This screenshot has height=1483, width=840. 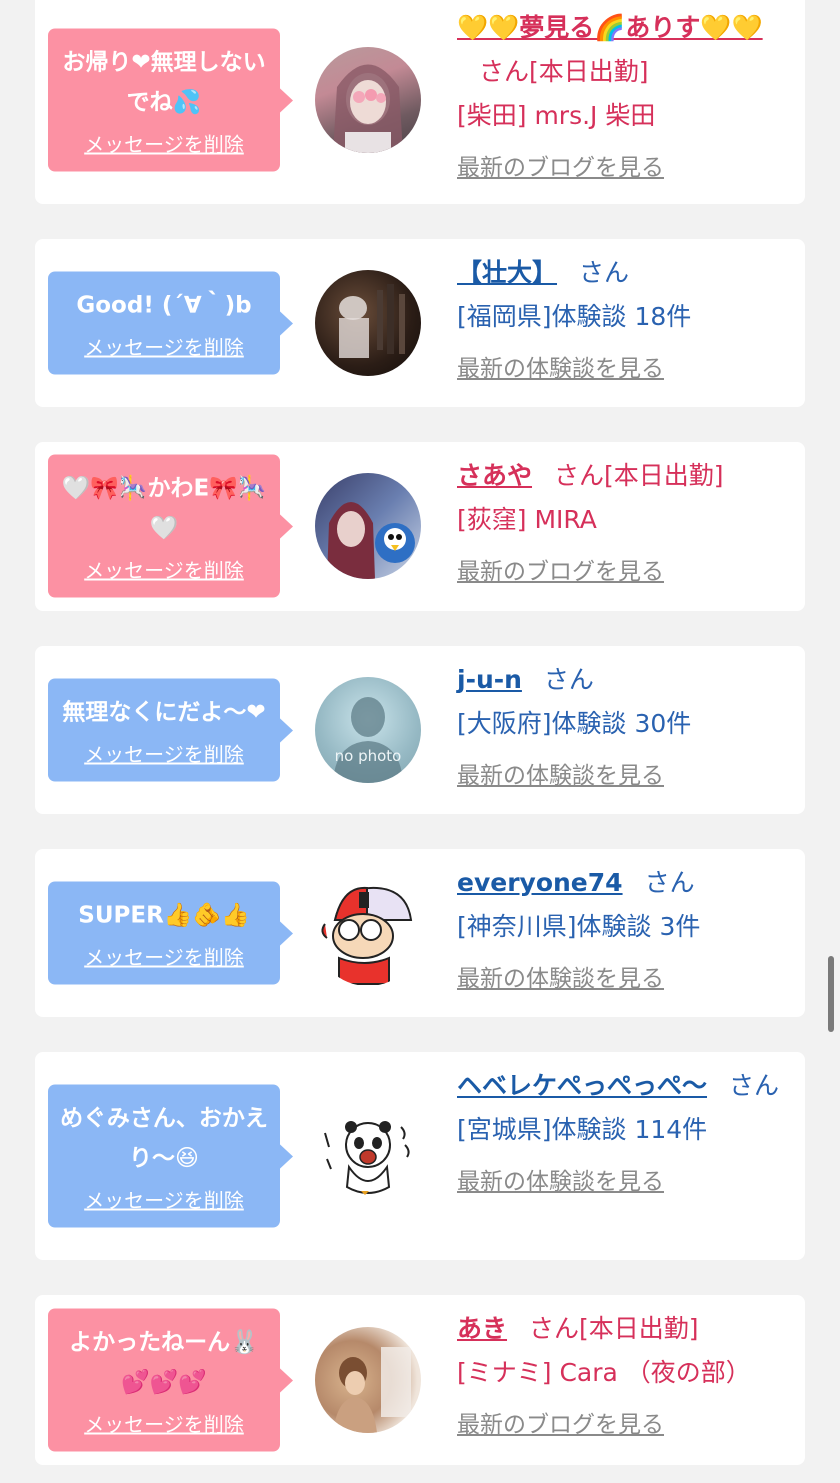 I want to click on user-name-link: ヘベレケぺっぺっぺ〜, so click(x=582, y=1085).